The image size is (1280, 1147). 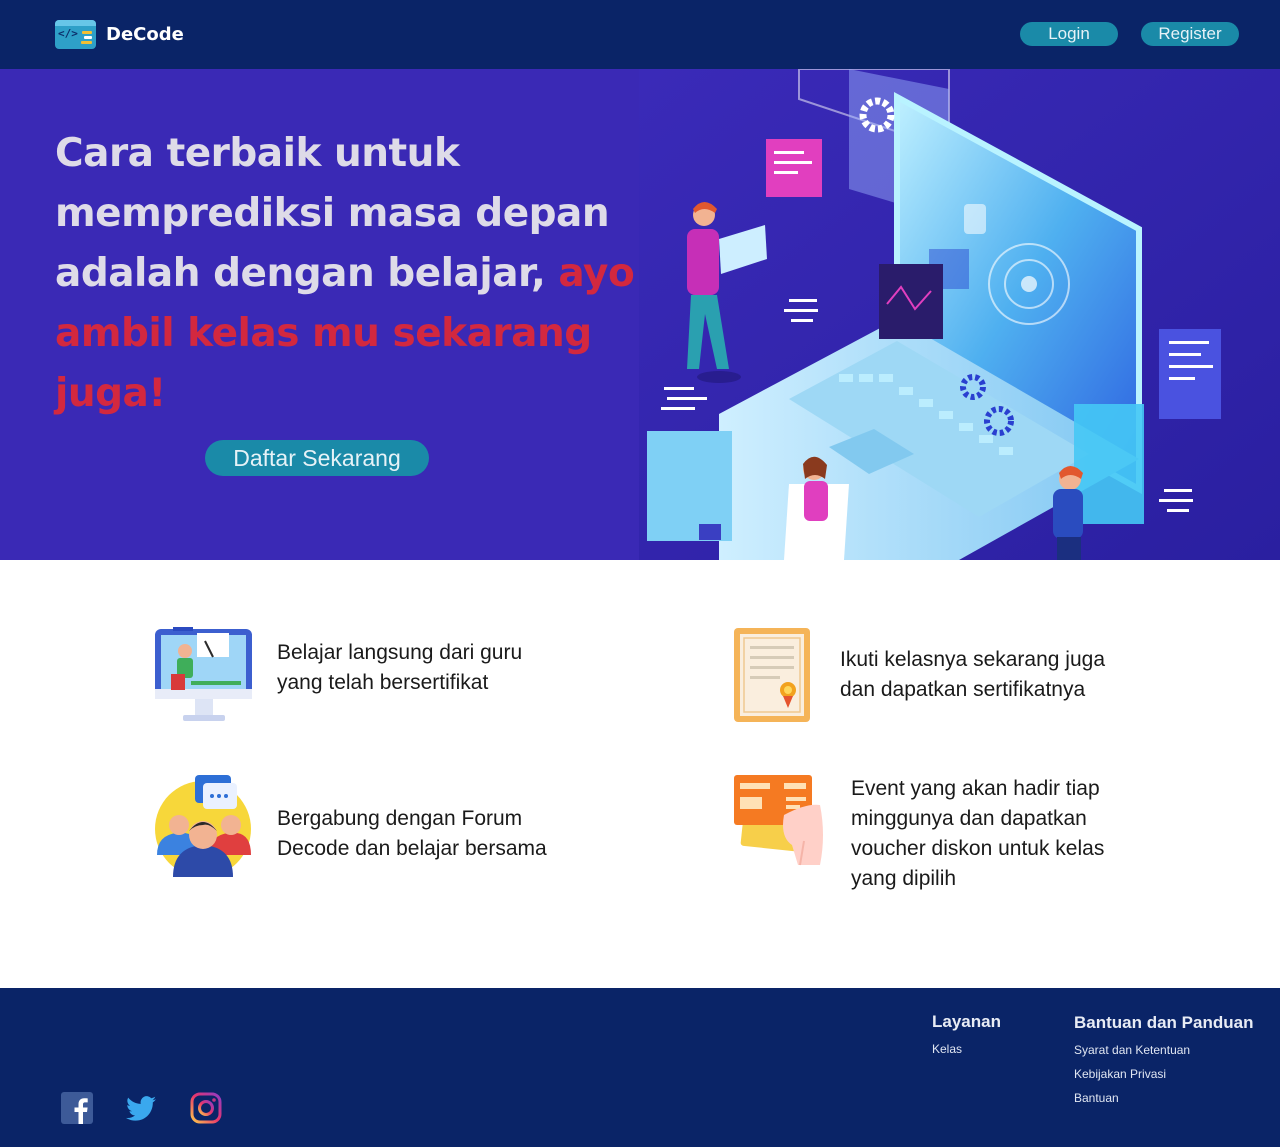 I want to click on teacher-monitor-icon, so click(x=203, y=674).